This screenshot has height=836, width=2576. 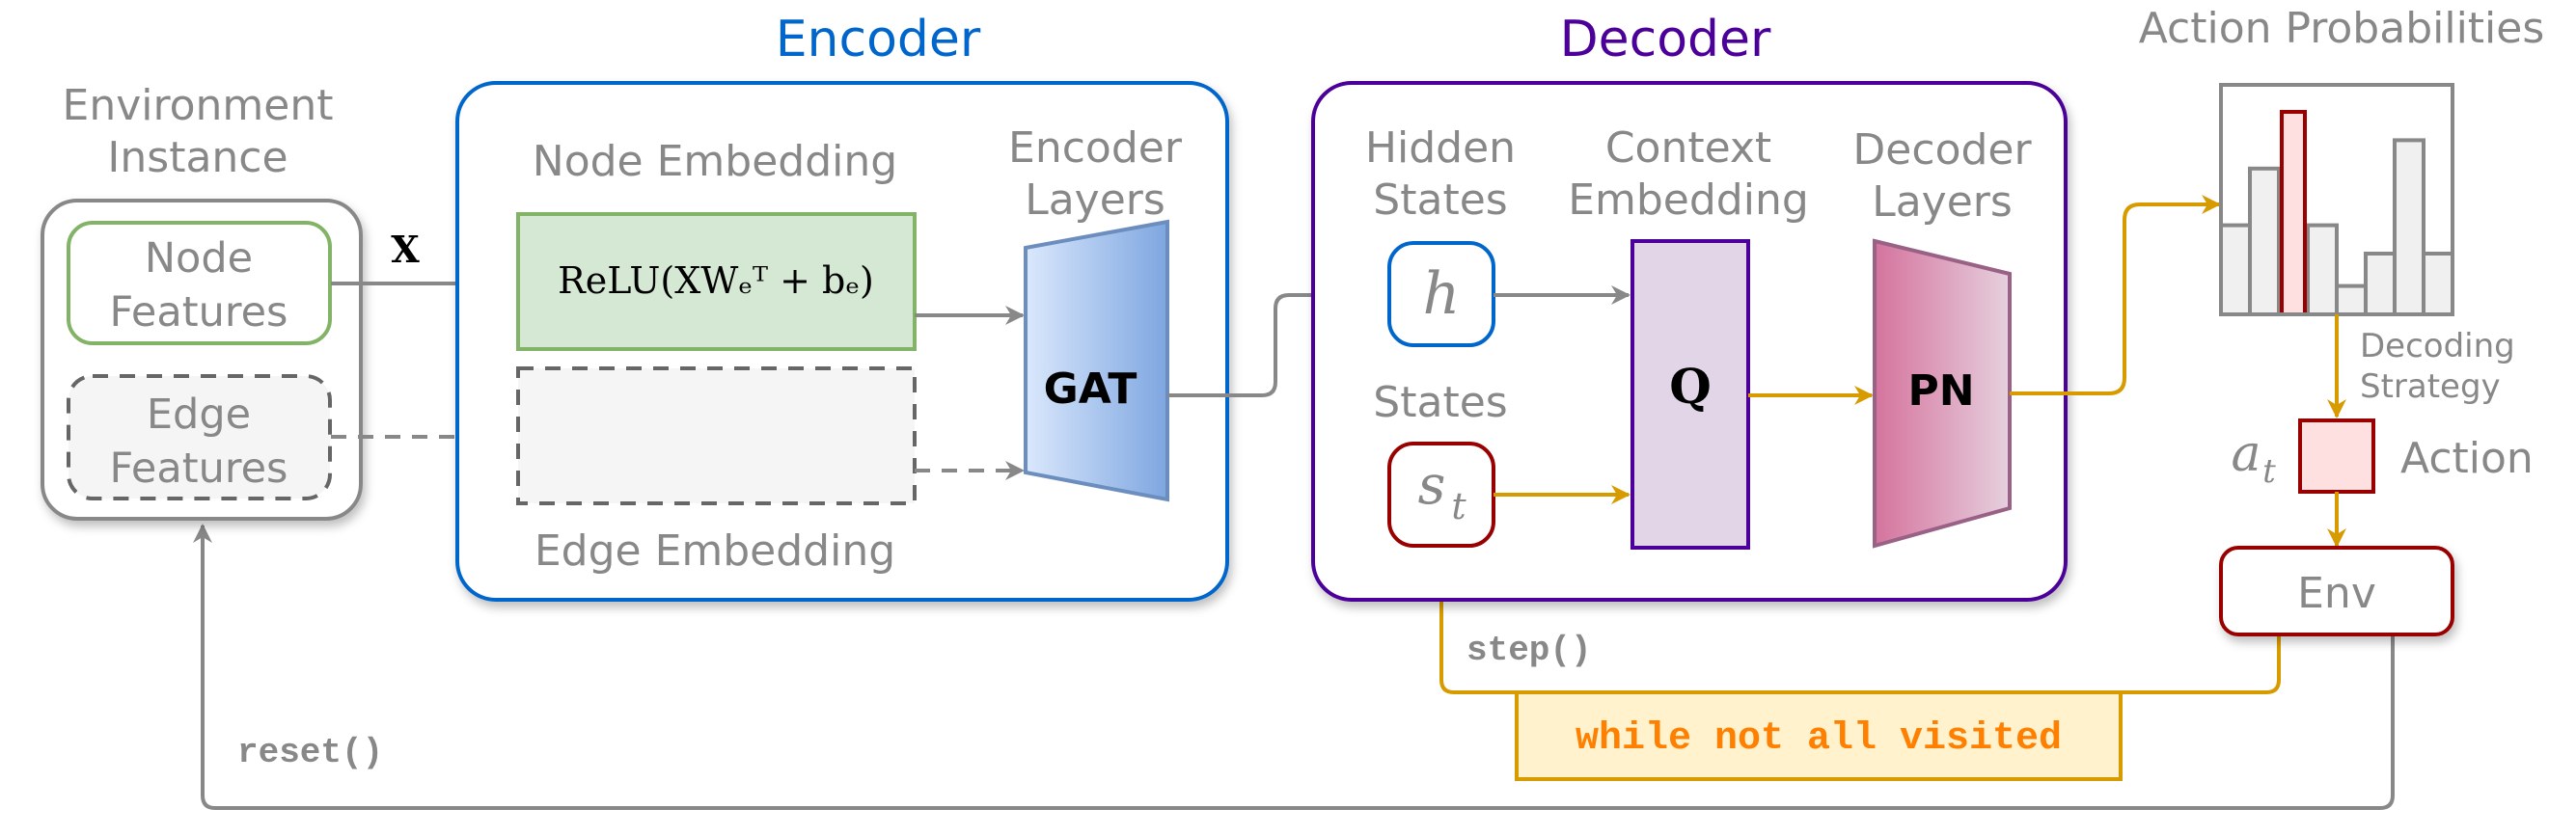 What do you see at coordinates (2438, 346) in the screenshot?
I see `decoding-strategy-label-1: Decoding` at bounding box center [2438, 346].